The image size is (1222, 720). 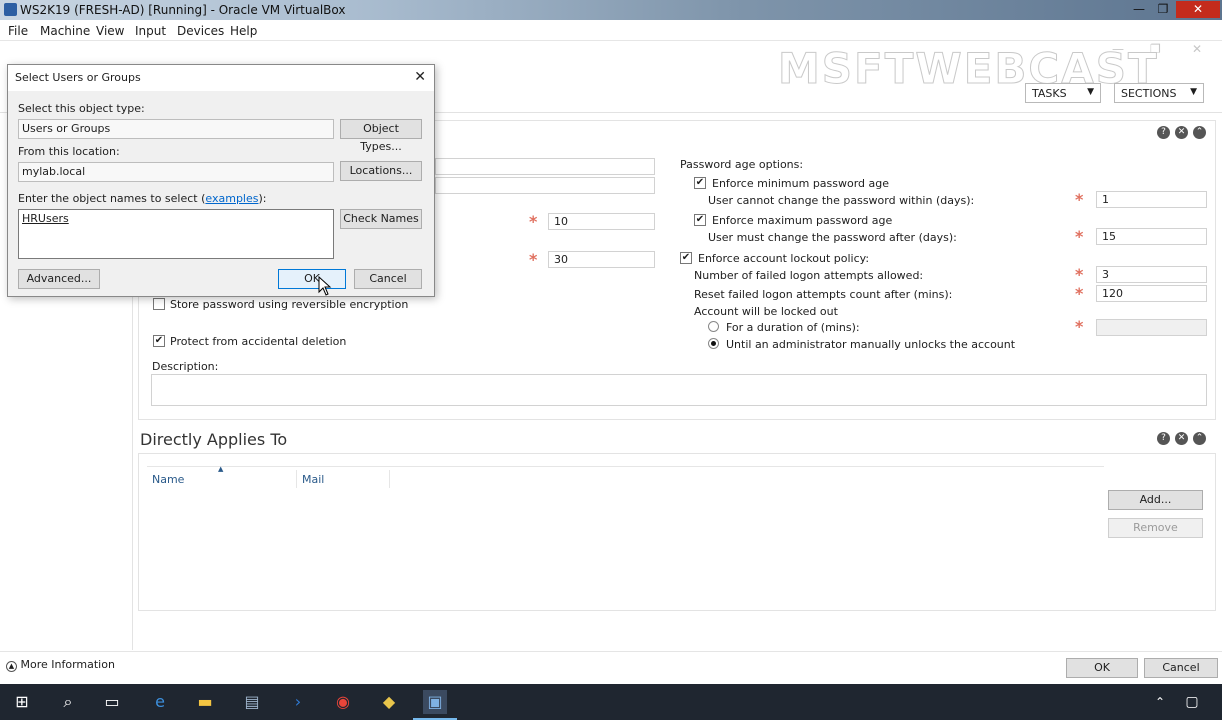 What do you see at coordinates (150, 31) in the screenshot?
I see `menu-input: Input` at bounding box center [150, 31].